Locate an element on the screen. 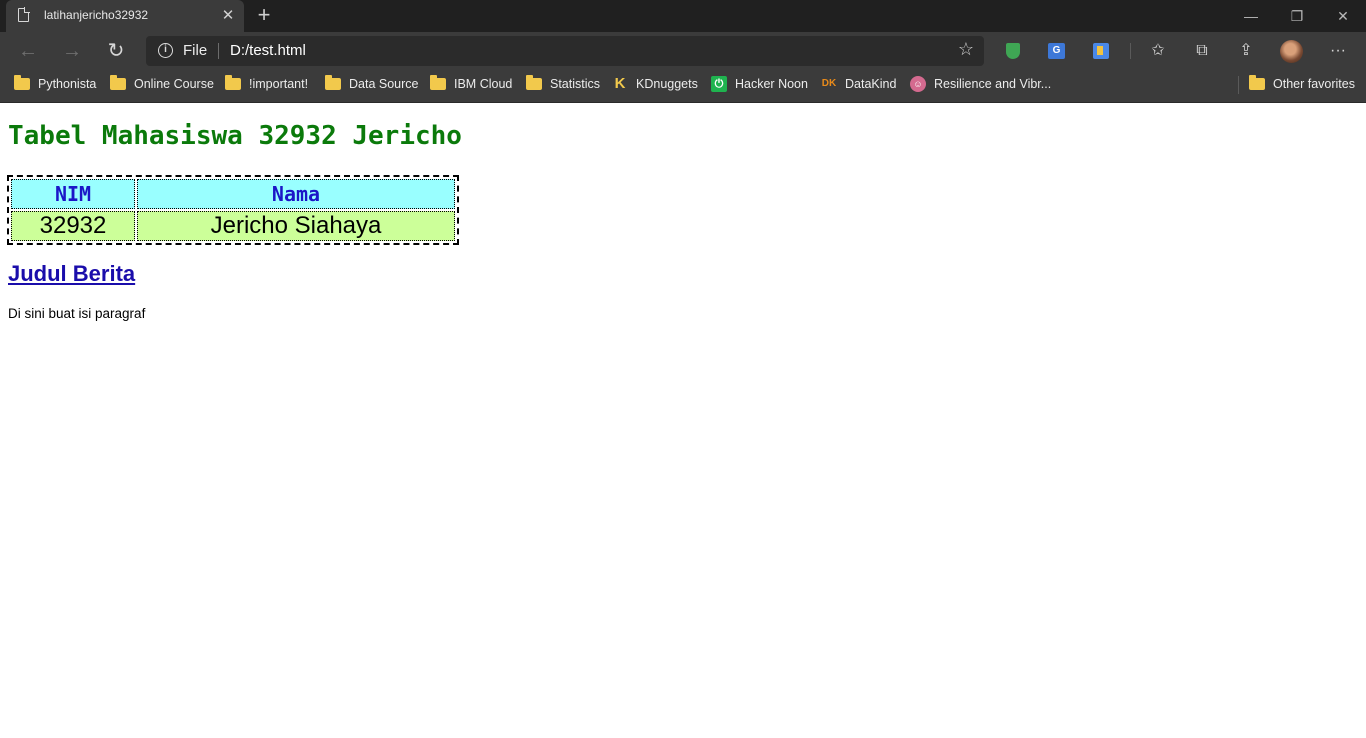 Image resolution: width=1366 pixels, height=738 pixels. page-icon is located at coordinates (24, 14).